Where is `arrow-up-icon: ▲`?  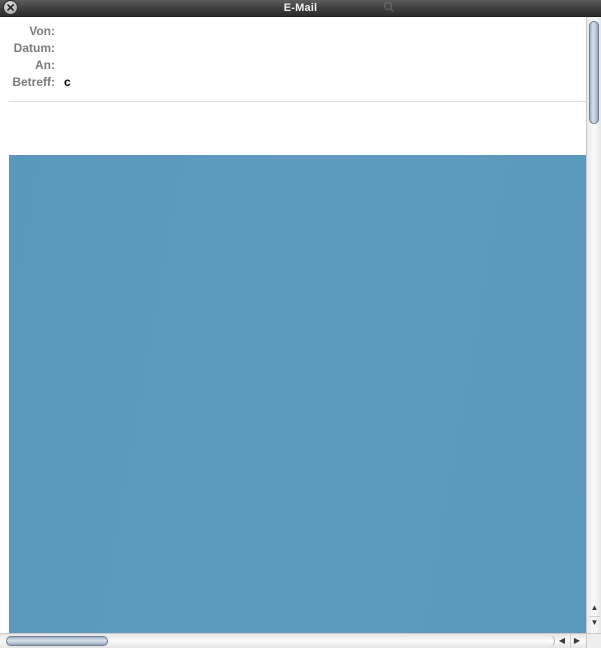 arrow-up-icon: ▲ is located at coordinates (594, 608).